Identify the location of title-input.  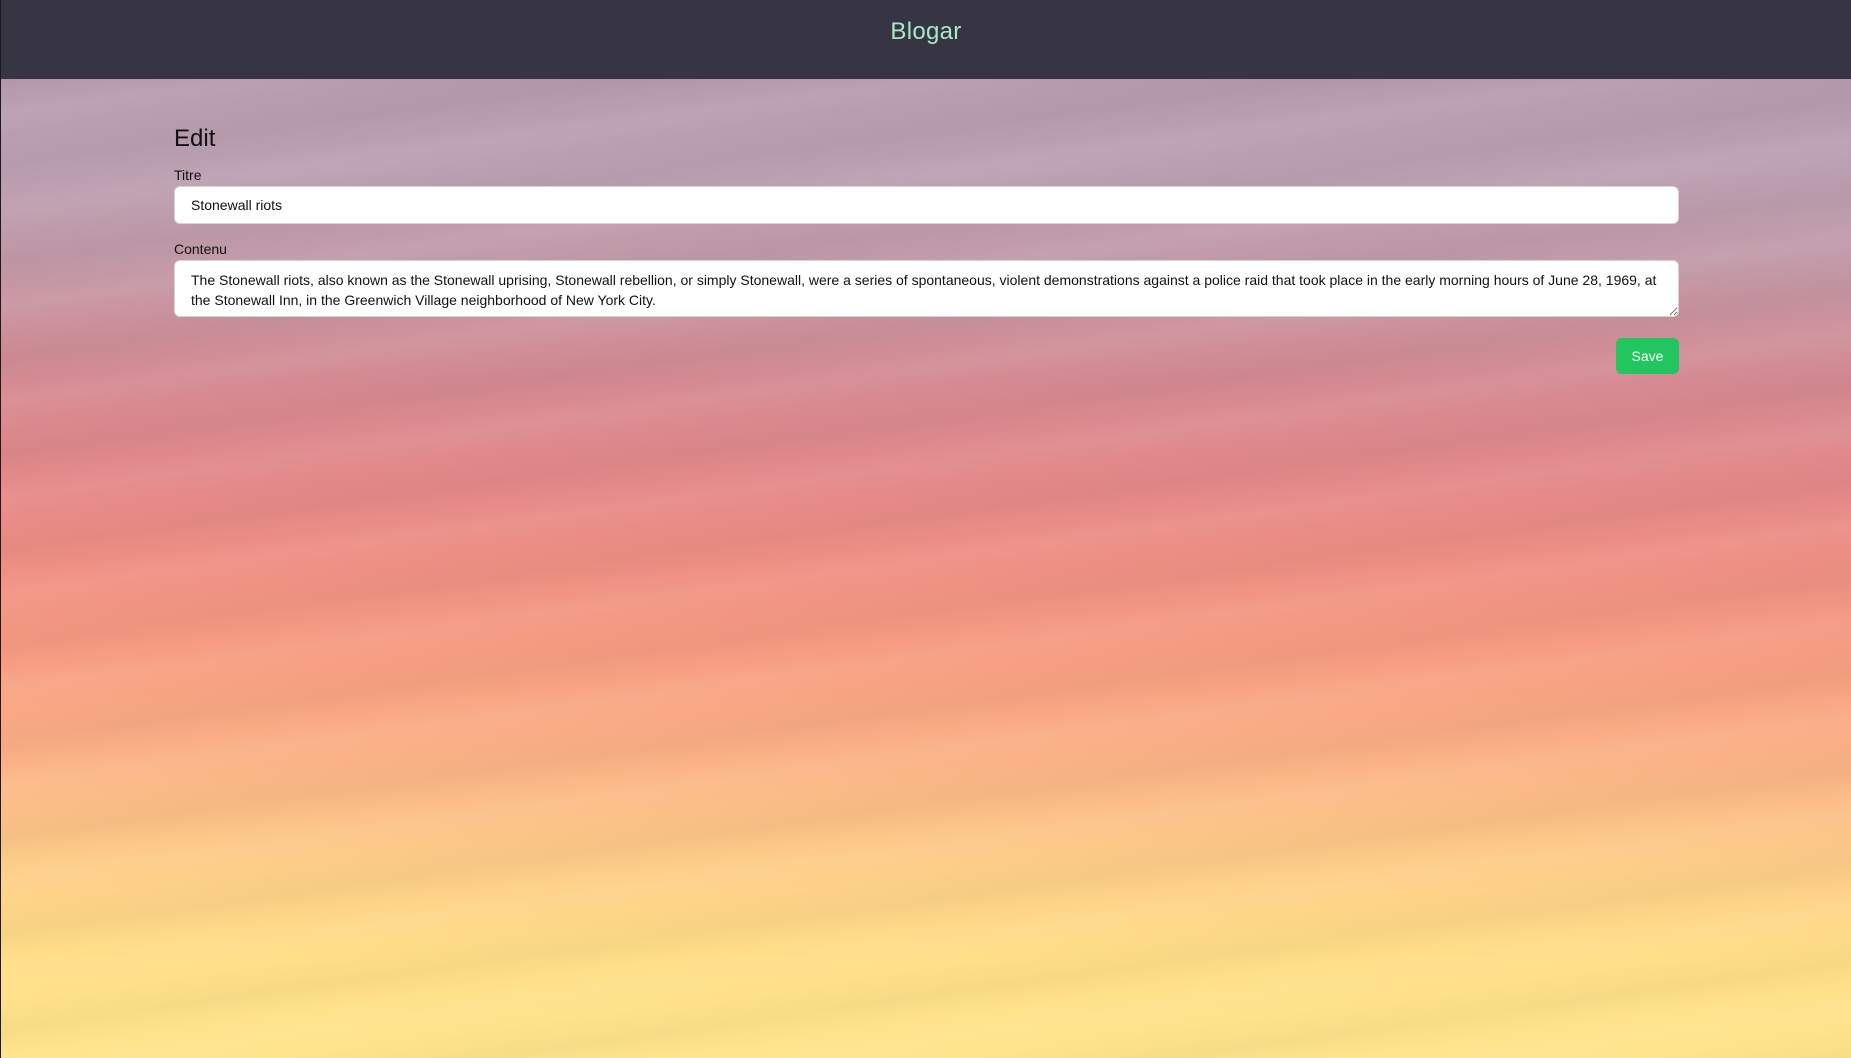
(926, 205).